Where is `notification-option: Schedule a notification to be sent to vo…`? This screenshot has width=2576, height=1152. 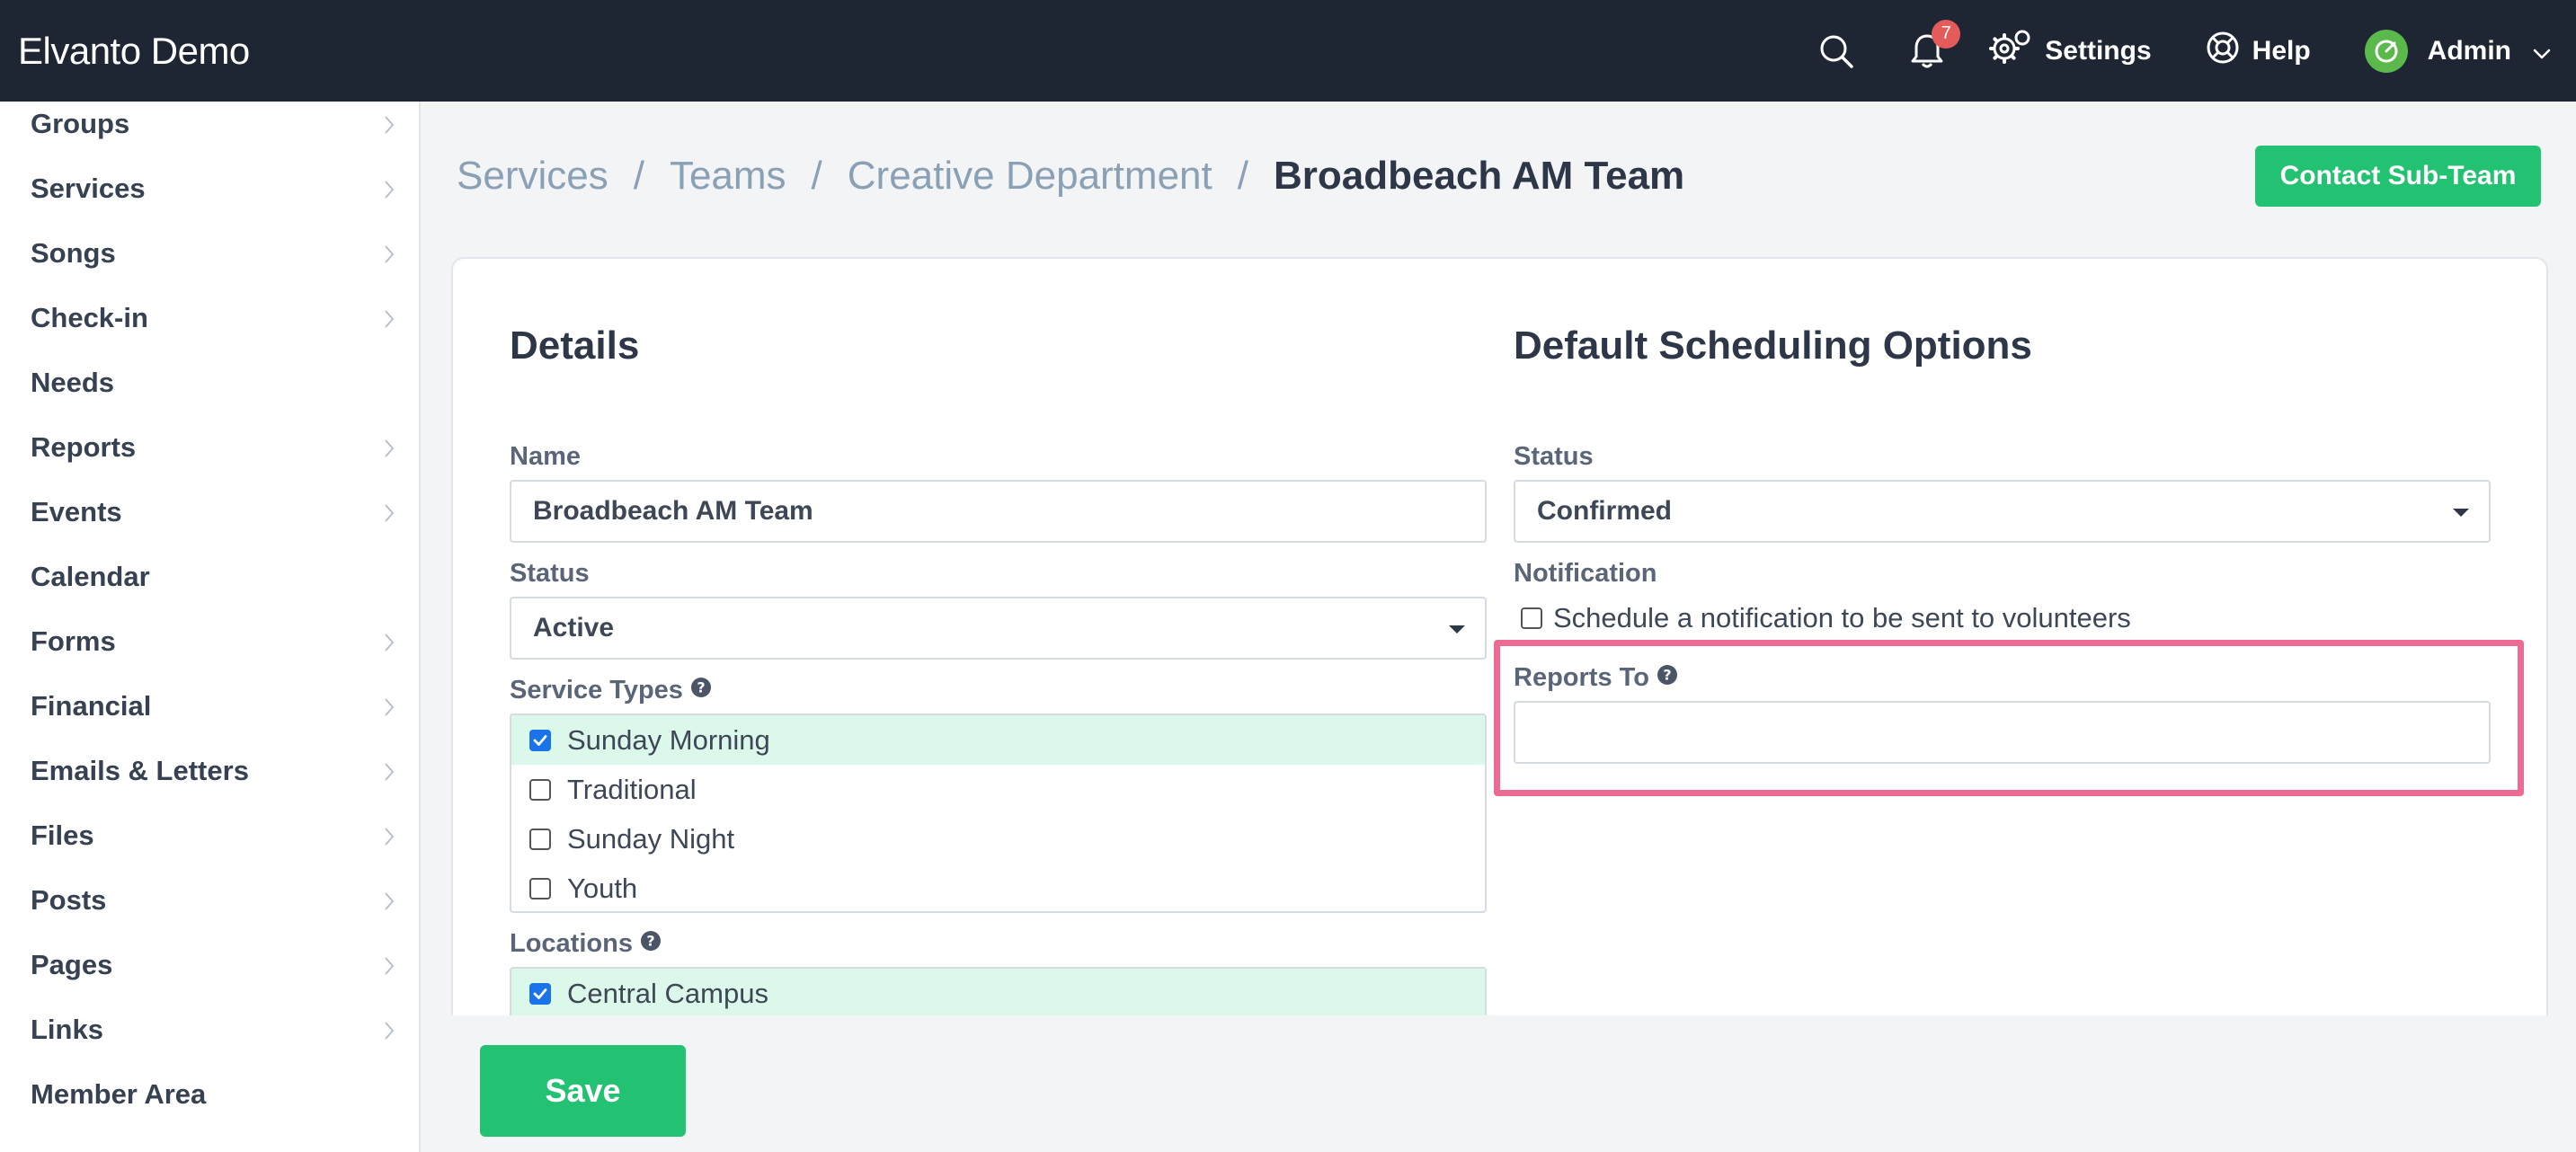 notification-option: Schedule a notification to be sent to vo… is located at coordinates (1826, 618).